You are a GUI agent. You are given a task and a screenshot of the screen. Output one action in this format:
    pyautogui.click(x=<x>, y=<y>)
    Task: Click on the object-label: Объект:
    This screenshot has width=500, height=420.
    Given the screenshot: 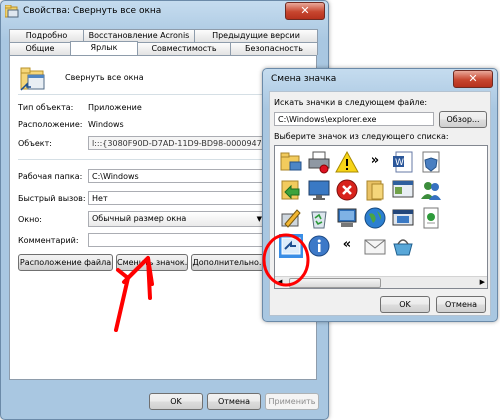 What is the action you would take?
    pyautogui.click(x=35, y=143)
    